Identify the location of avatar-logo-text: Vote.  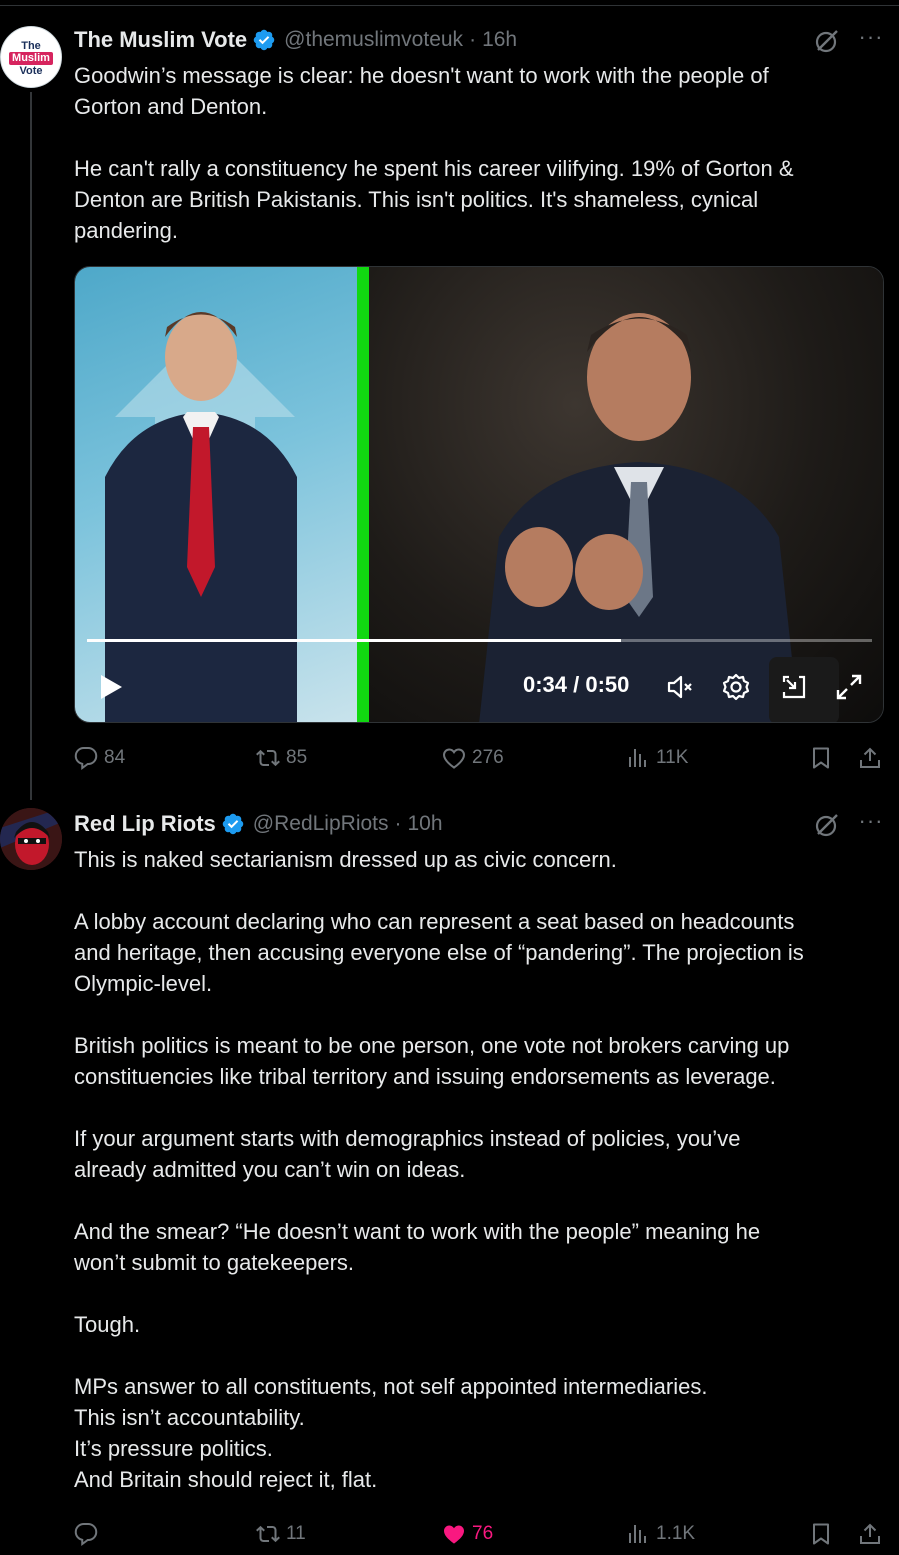
(31, 70).